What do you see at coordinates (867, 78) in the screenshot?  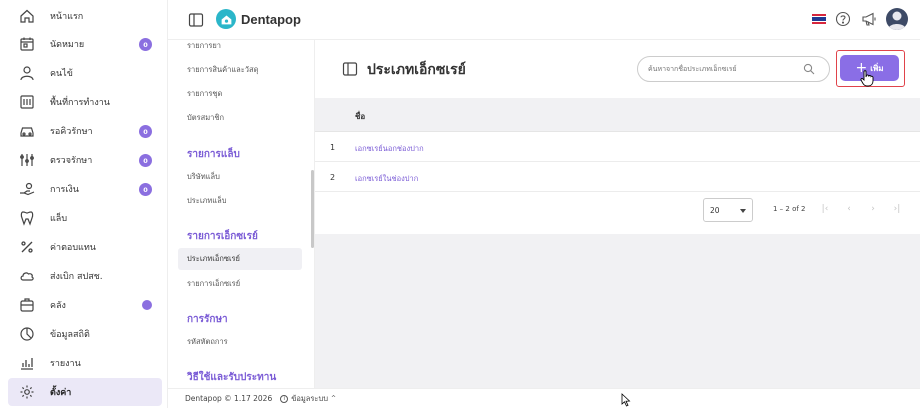 I see `hand-cursor-icon` at bounding box center [867, 78].